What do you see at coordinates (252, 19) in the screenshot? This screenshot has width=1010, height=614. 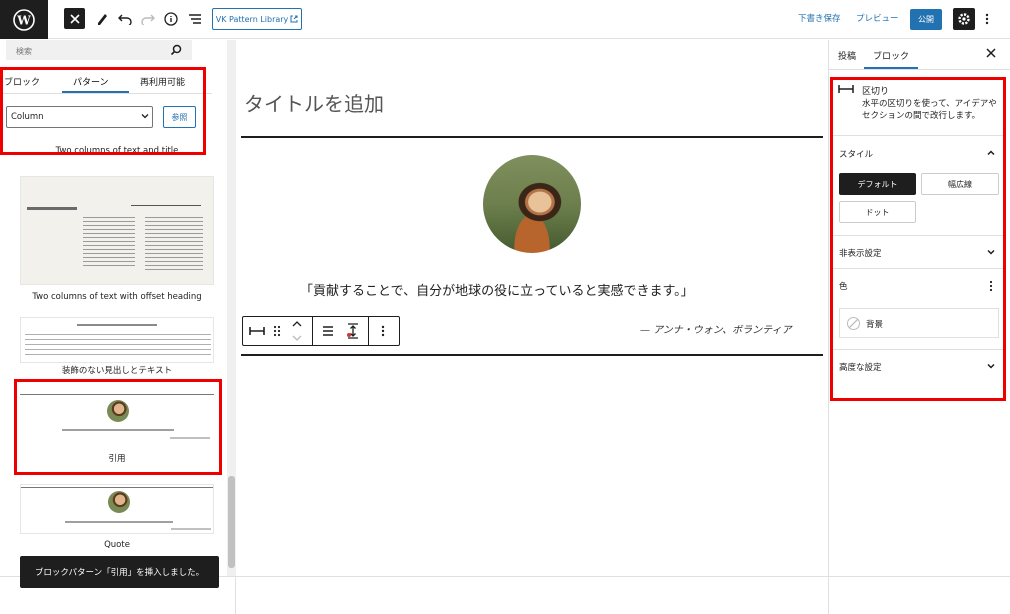 I see `vk-pattern-library-label: VK Pattern Library` at bounding box center [252, 19].